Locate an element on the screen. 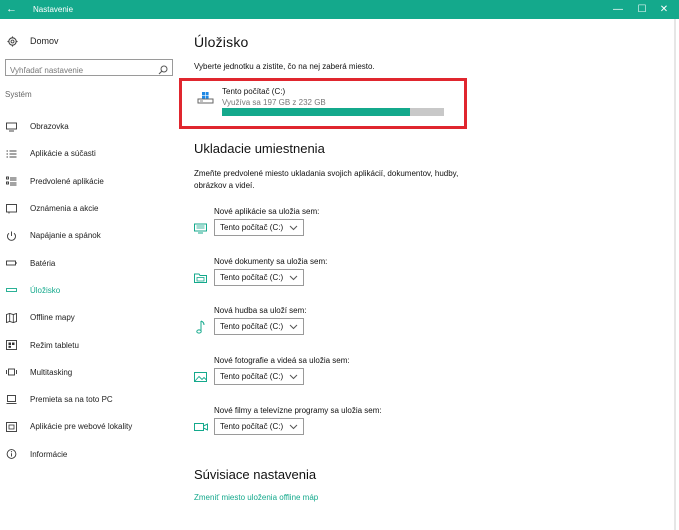 The height and width of the screenshot is (530, 679). sidebar-item-aplikacie: Aplikácie a súčasti is located at coordinates (92, 153).